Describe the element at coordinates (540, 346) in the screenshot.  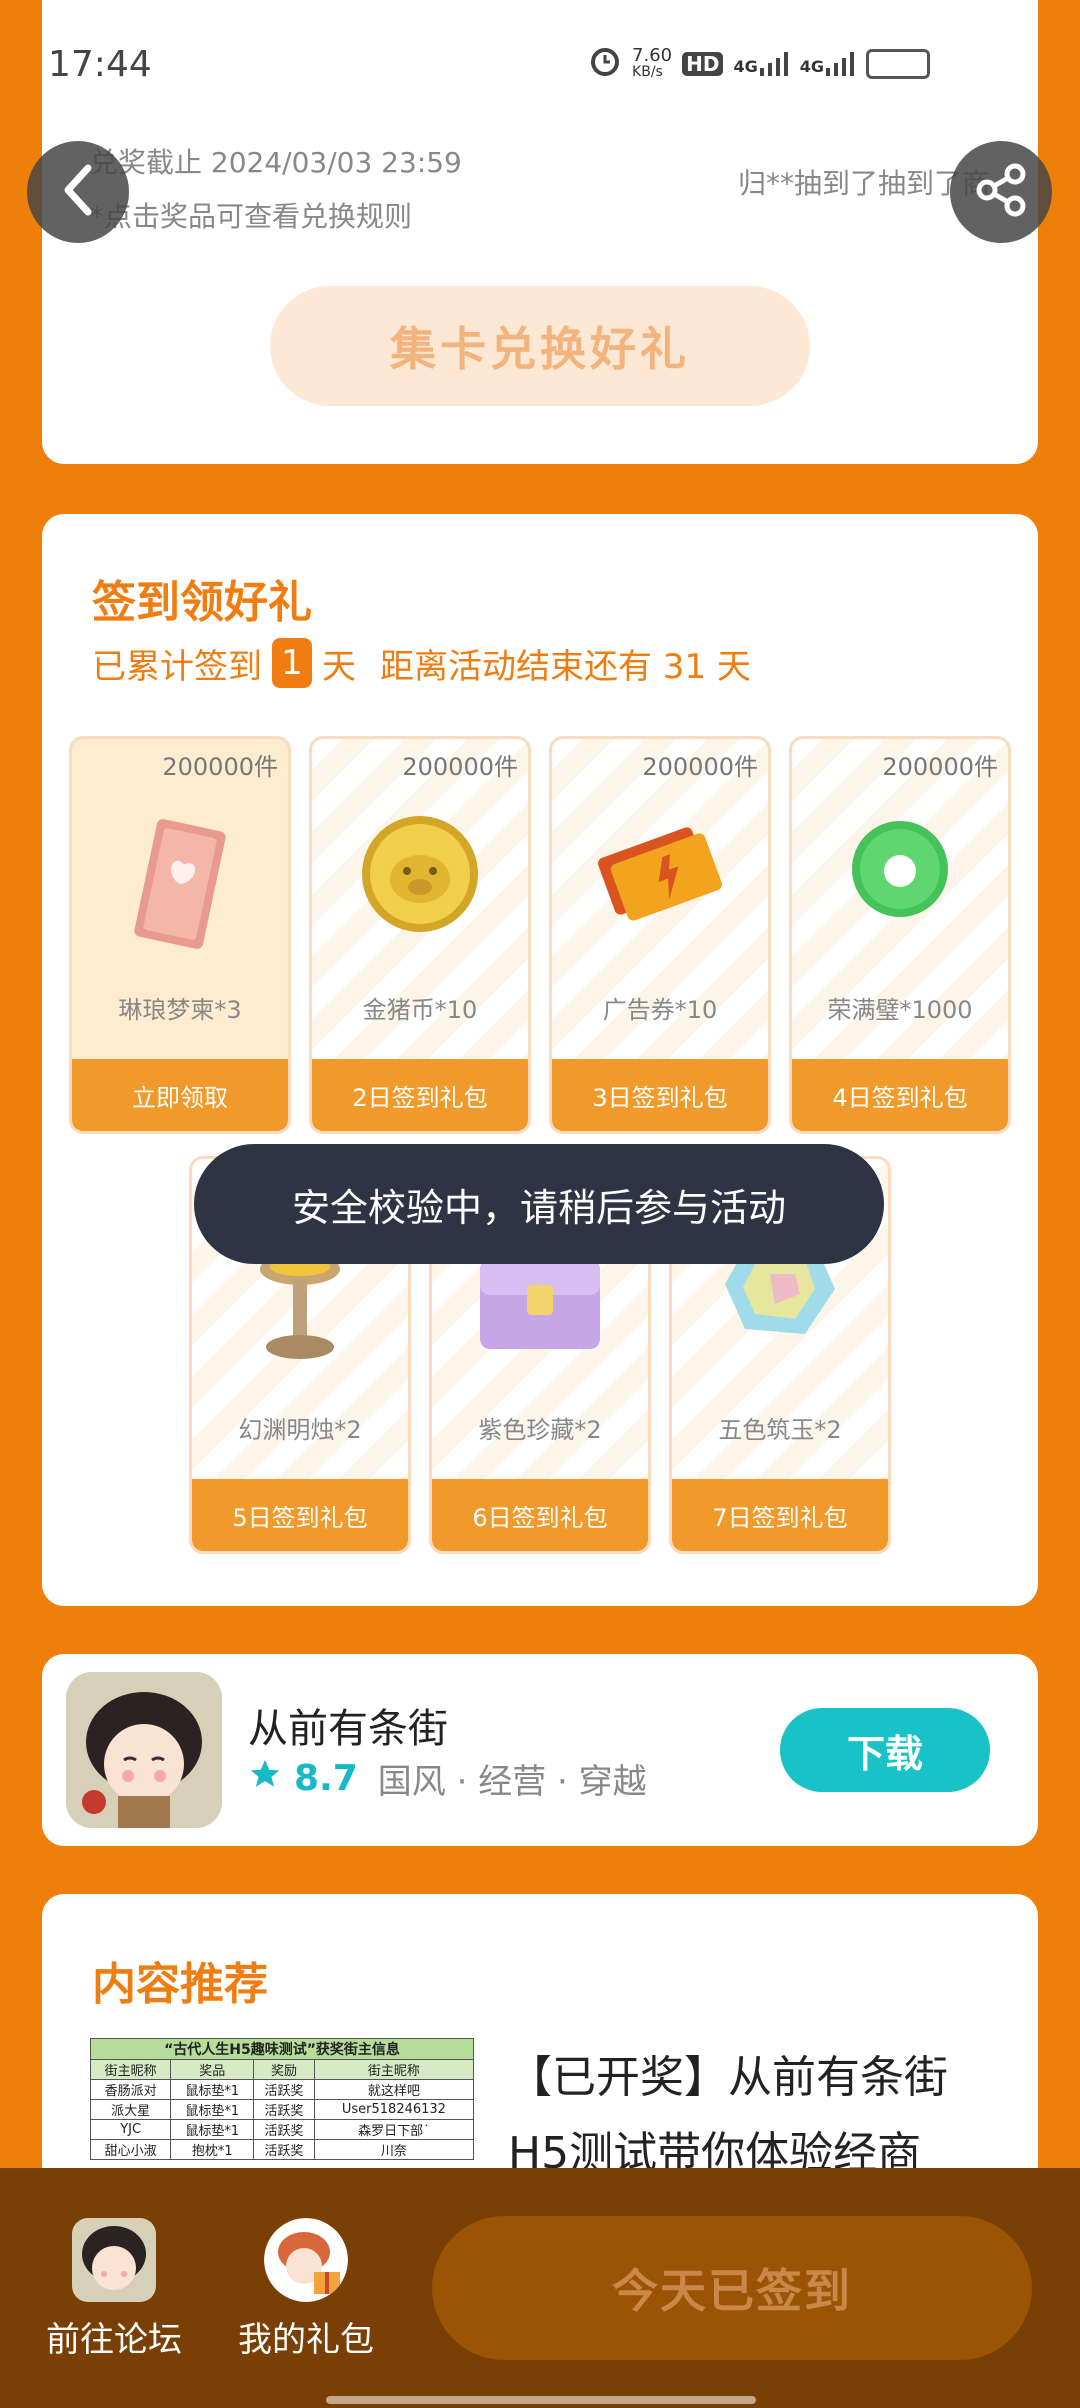
I see `card-exchange-button: 集卡兑换好礼` at that location.